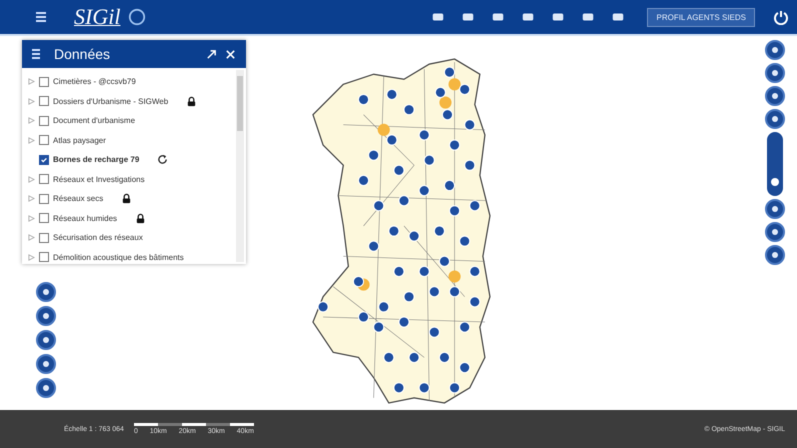  Describe the element at coordinates (775, 182) in the screenshot. I see `slider-thumb` at that location.